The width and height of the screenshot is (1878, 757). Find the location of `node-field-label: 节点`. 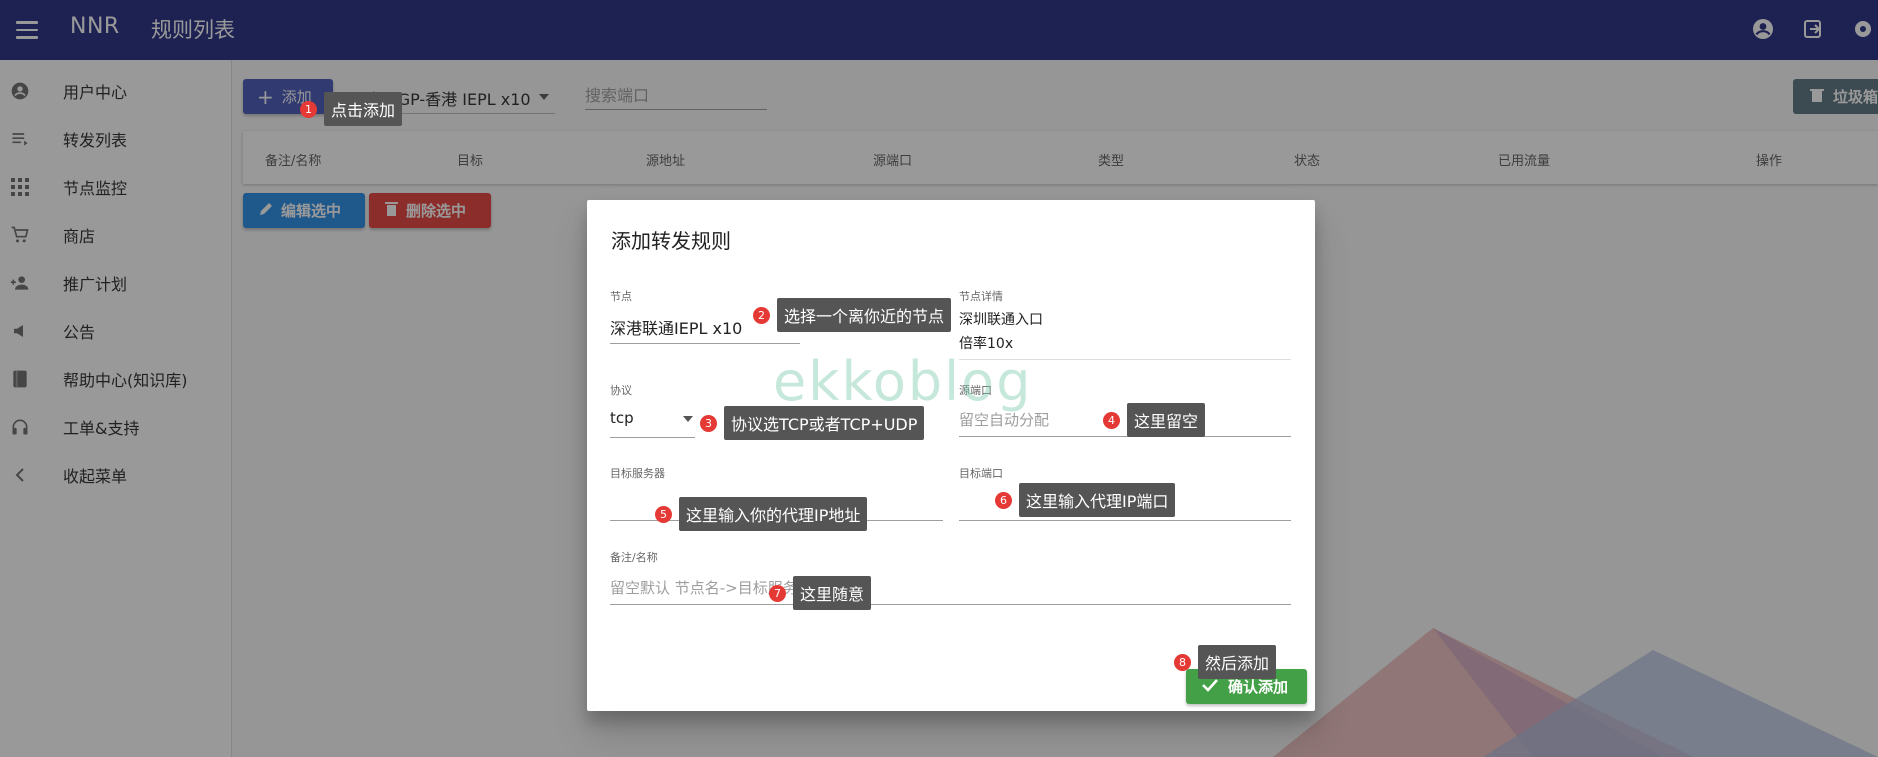

node-field-label: 节点 is located at coordinates (621, 296).